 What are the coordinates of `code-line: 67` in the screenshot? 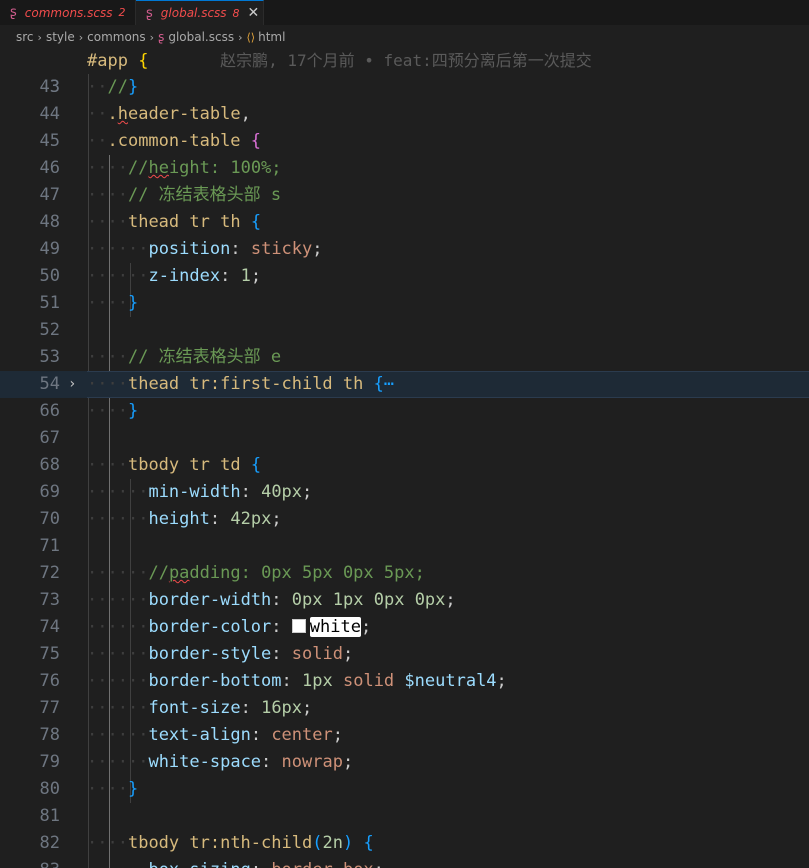 It's located at (404, 438).